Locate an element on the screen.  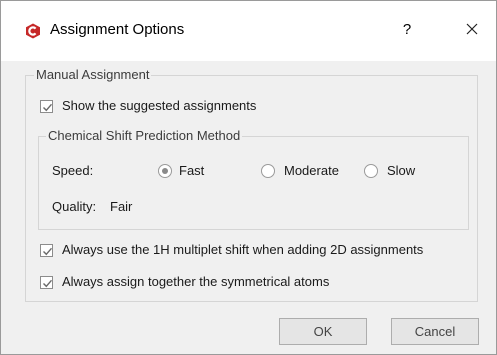
close-button is located at coordinates (472, 30).